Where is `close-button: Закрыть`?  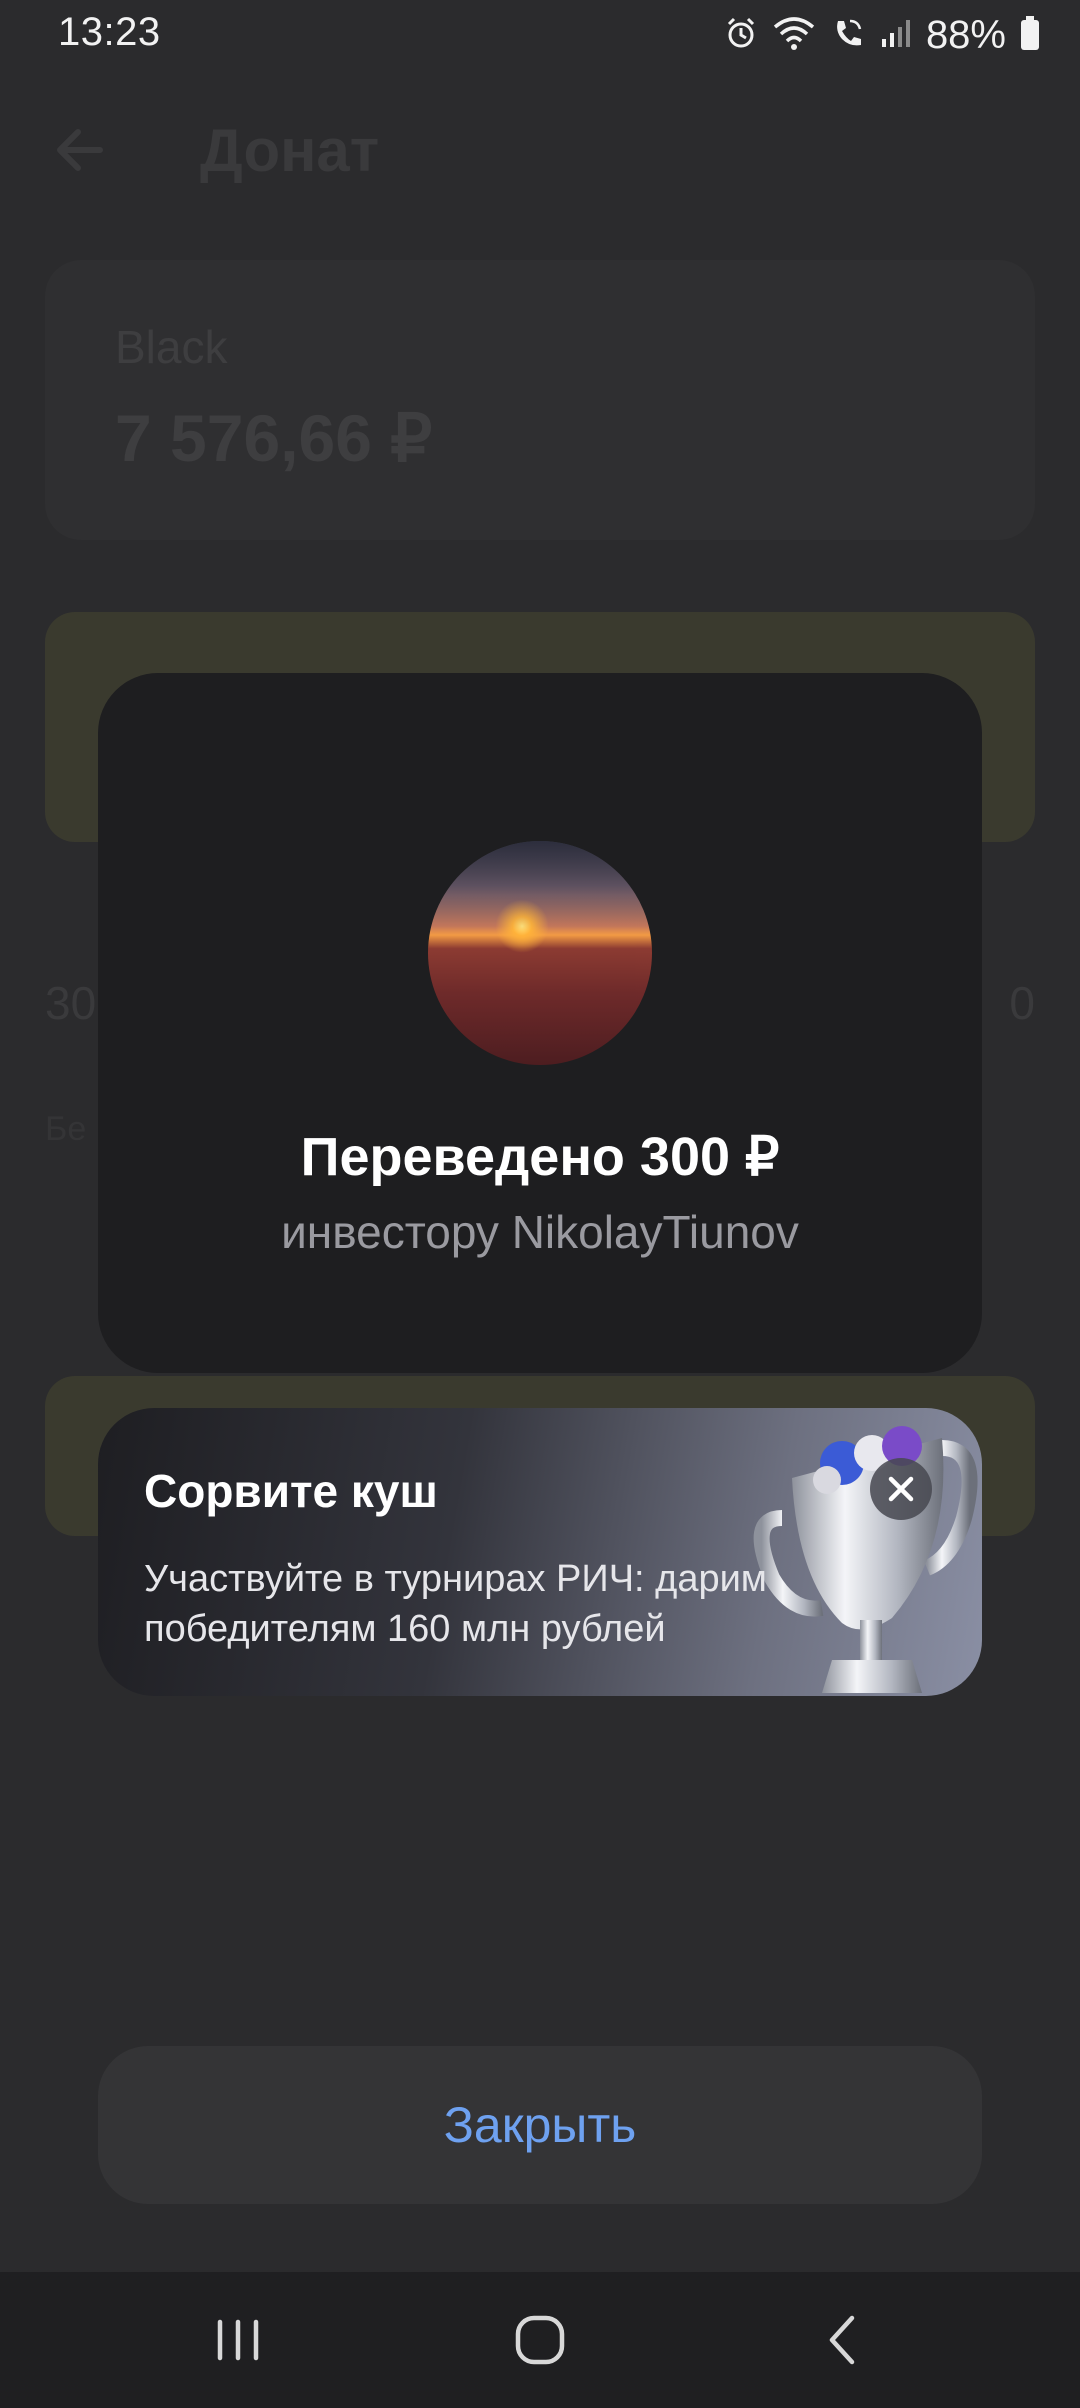
close-button: Закрыть is located at coordinates (540, 2125).